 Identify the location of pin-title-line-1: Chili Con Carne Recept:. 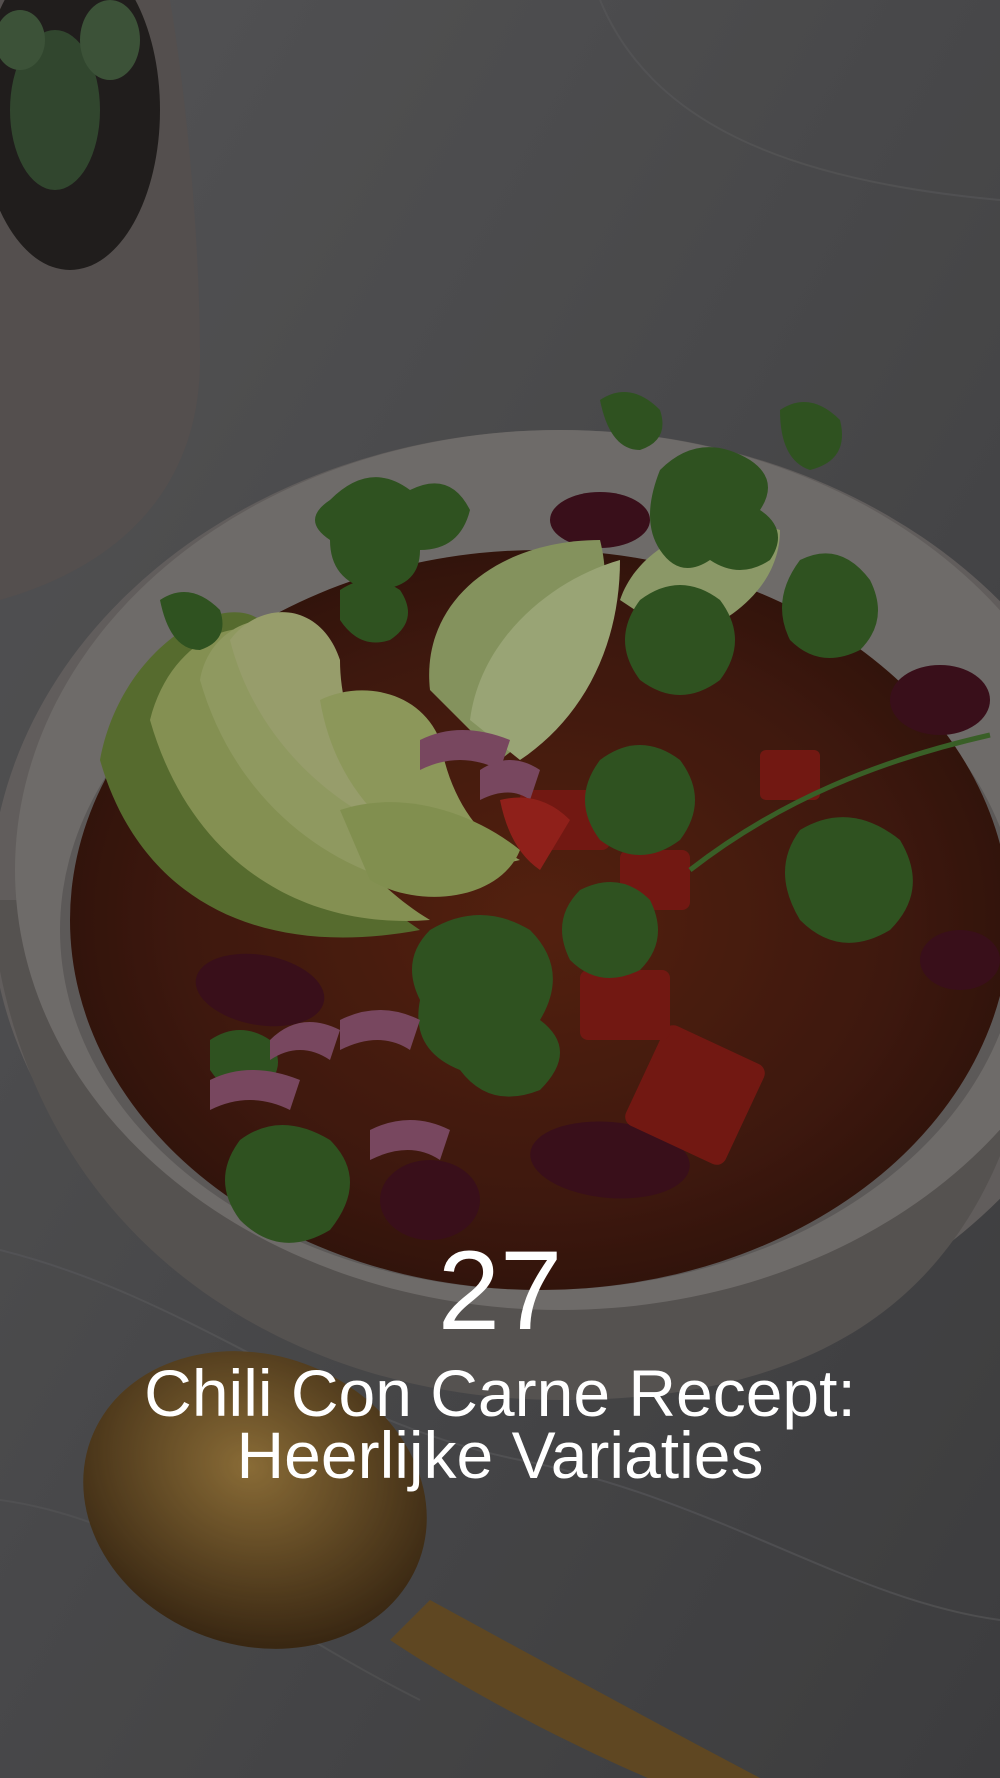
(500, 1393).